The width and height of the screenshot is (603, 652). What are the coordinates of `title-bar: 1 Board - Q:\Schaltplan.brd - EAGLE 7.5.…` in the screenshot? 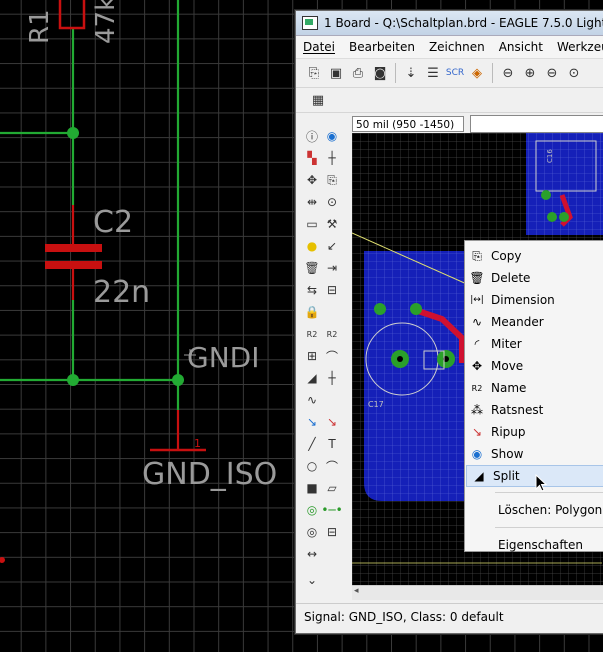 It's located at (449, 23).